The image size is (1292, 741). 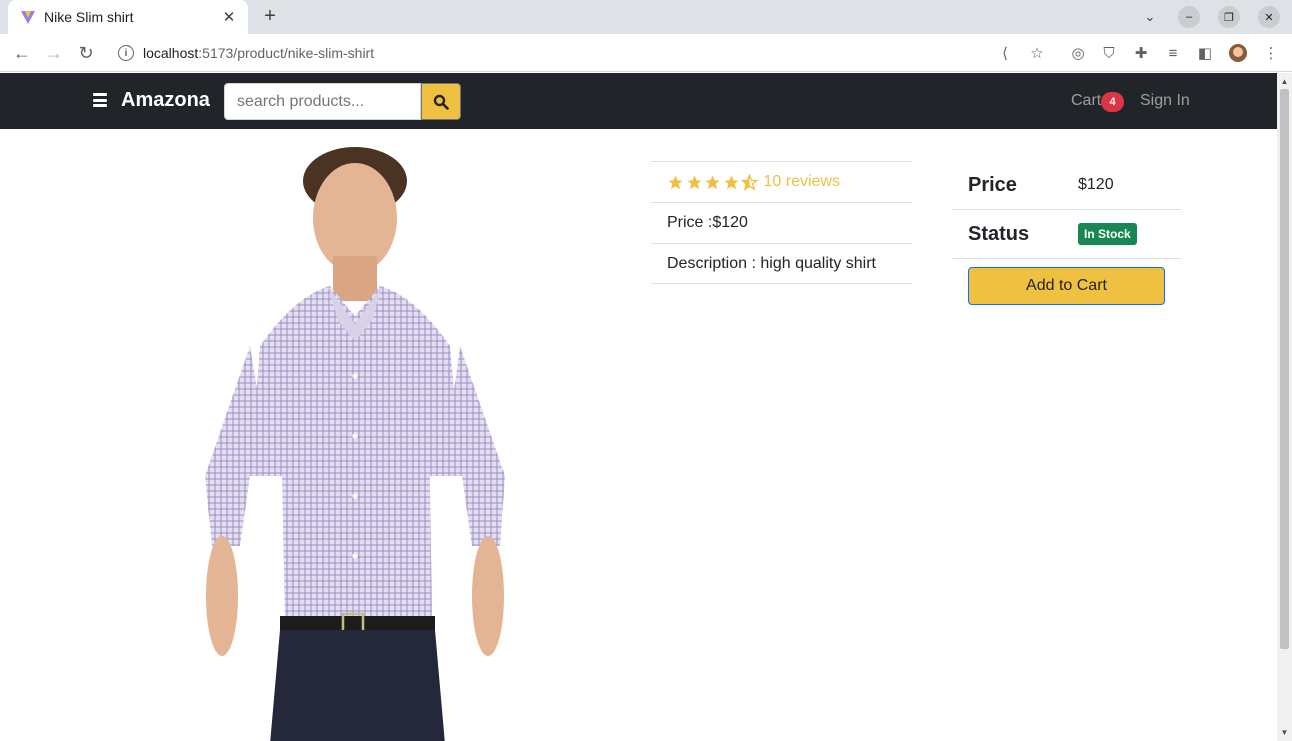 I want to click on new-tab-icon: +, so click(x=270, y=16).